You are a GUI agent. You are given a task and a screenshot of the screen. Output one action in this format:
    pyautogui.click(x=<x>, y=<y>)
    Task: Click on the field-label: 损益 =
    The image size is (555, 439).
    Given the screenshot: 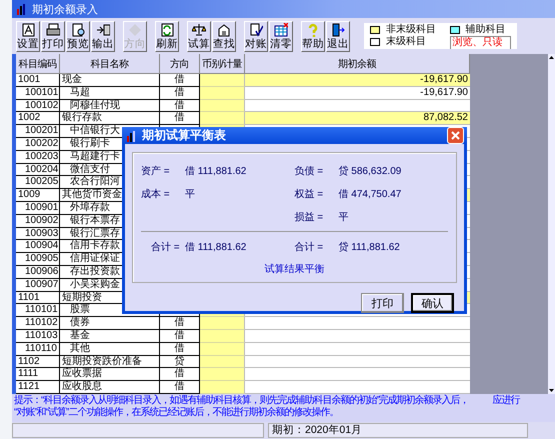 What is the action you would take?
    pyautogui.click(x=309, y=217)
    